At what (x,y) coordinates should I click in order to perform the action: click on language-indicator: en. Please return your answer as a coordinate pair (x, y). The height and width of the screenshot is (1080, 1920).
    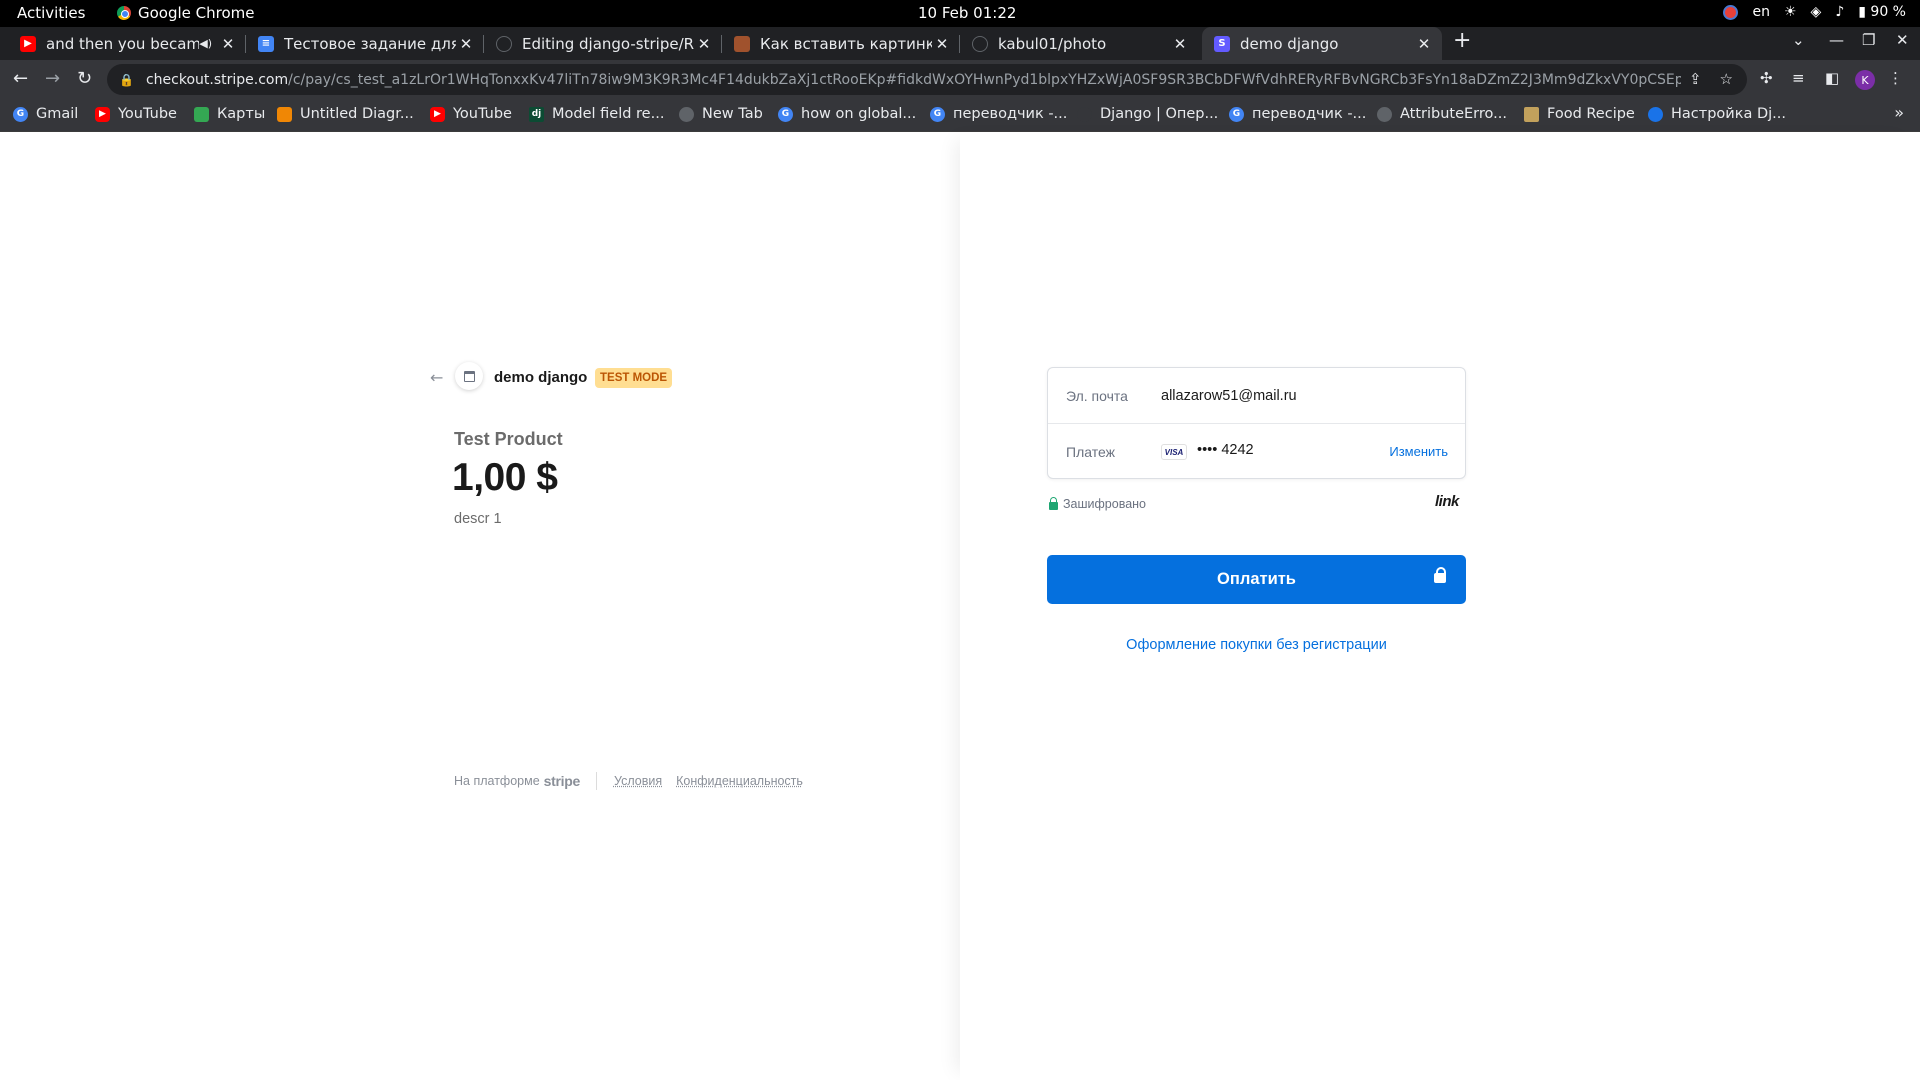
    Looking at the image, I should click on (1761, 12).